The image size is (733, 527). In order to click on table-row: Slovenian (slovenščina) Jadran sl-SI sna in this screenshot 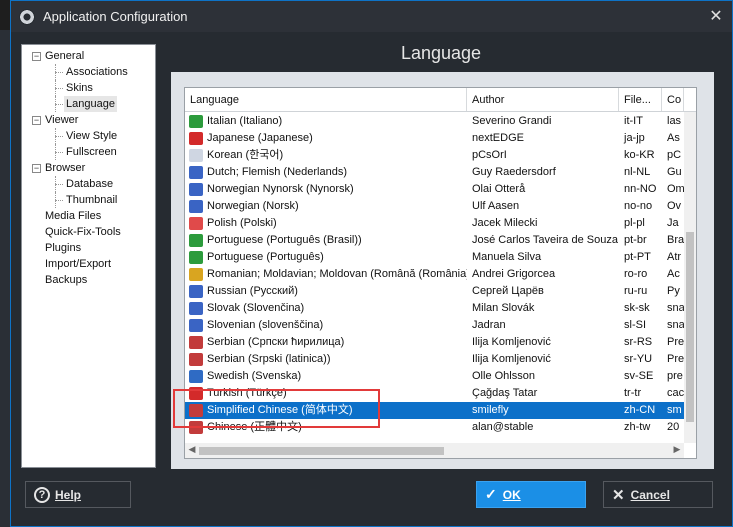, I will do `click(434, 325)`.